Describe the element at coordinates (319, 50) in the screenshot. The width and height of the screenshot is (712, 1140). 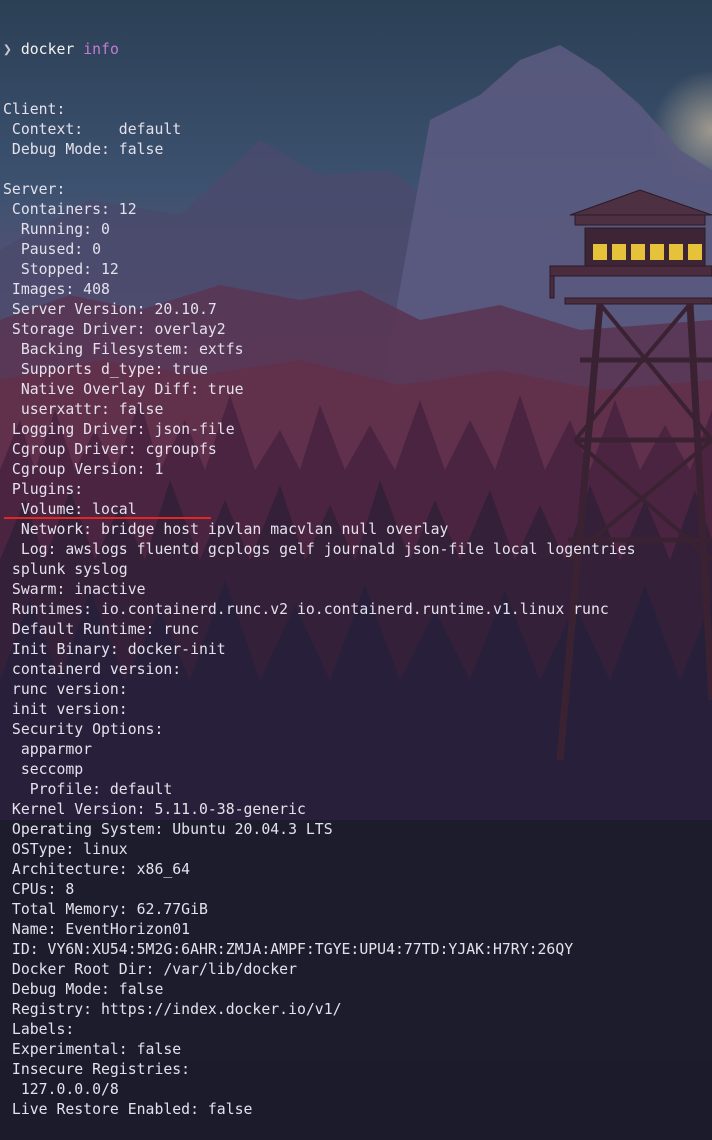
I see `prompt-line: ❯ docker info` at that location.